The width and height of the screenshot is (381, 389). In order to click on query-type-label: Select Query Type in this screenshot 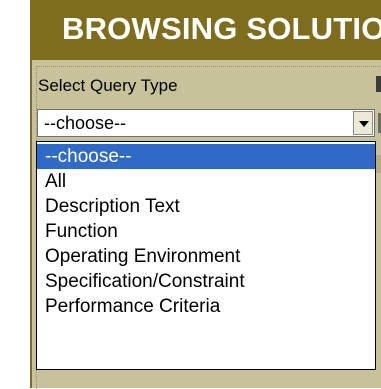, I will do `click(108, 85)`.